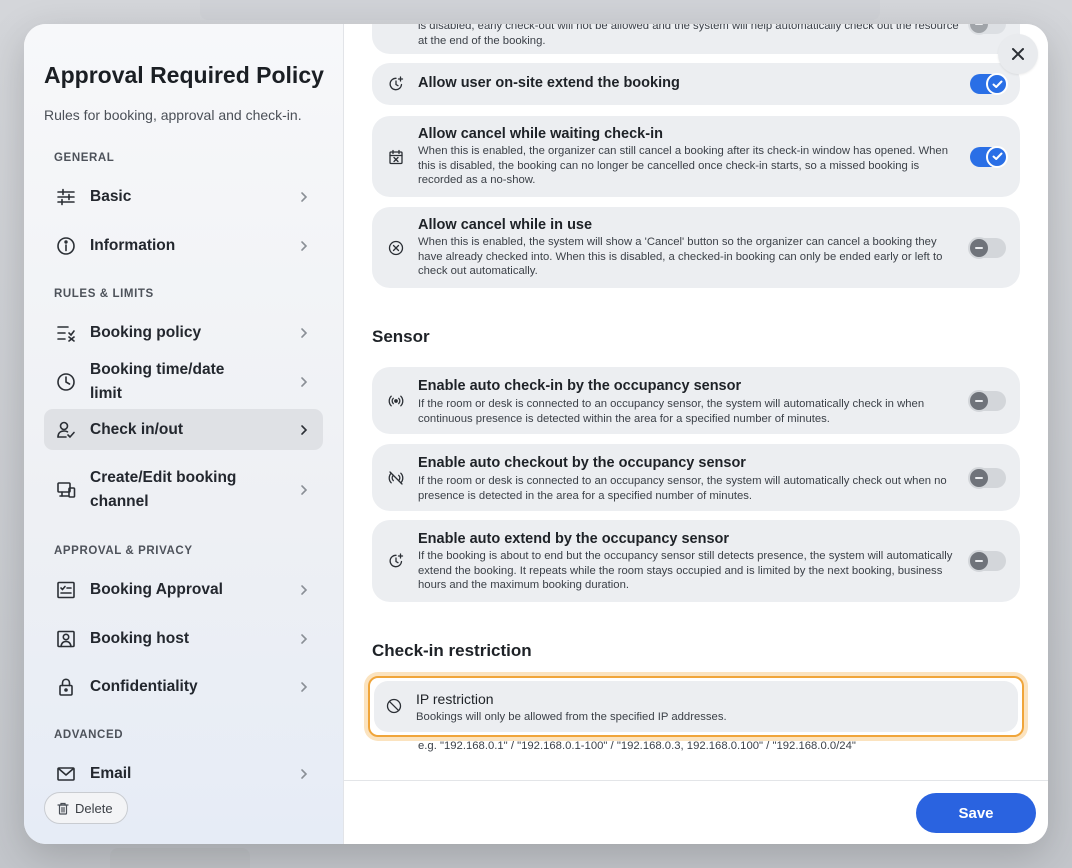 The width and height of the screenshot is (1072, 868). I want to click on sidebar-item-label: Booking Approval, so click(156, 589).